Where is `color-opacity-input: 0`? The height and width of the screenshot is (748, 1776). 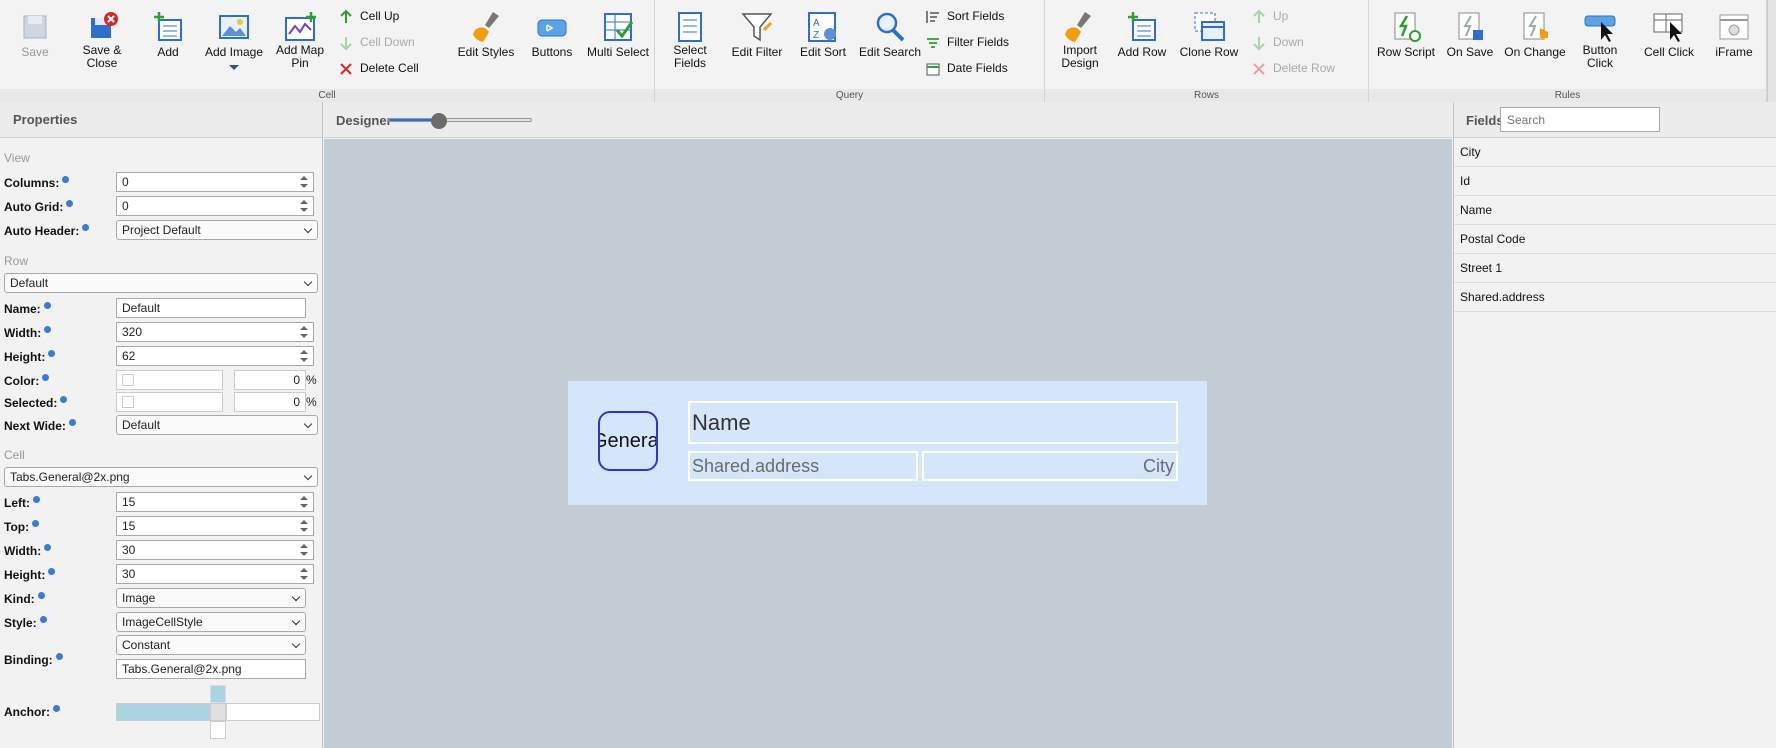
color-opacity-input: 0 is located at coordinates (270, 380).